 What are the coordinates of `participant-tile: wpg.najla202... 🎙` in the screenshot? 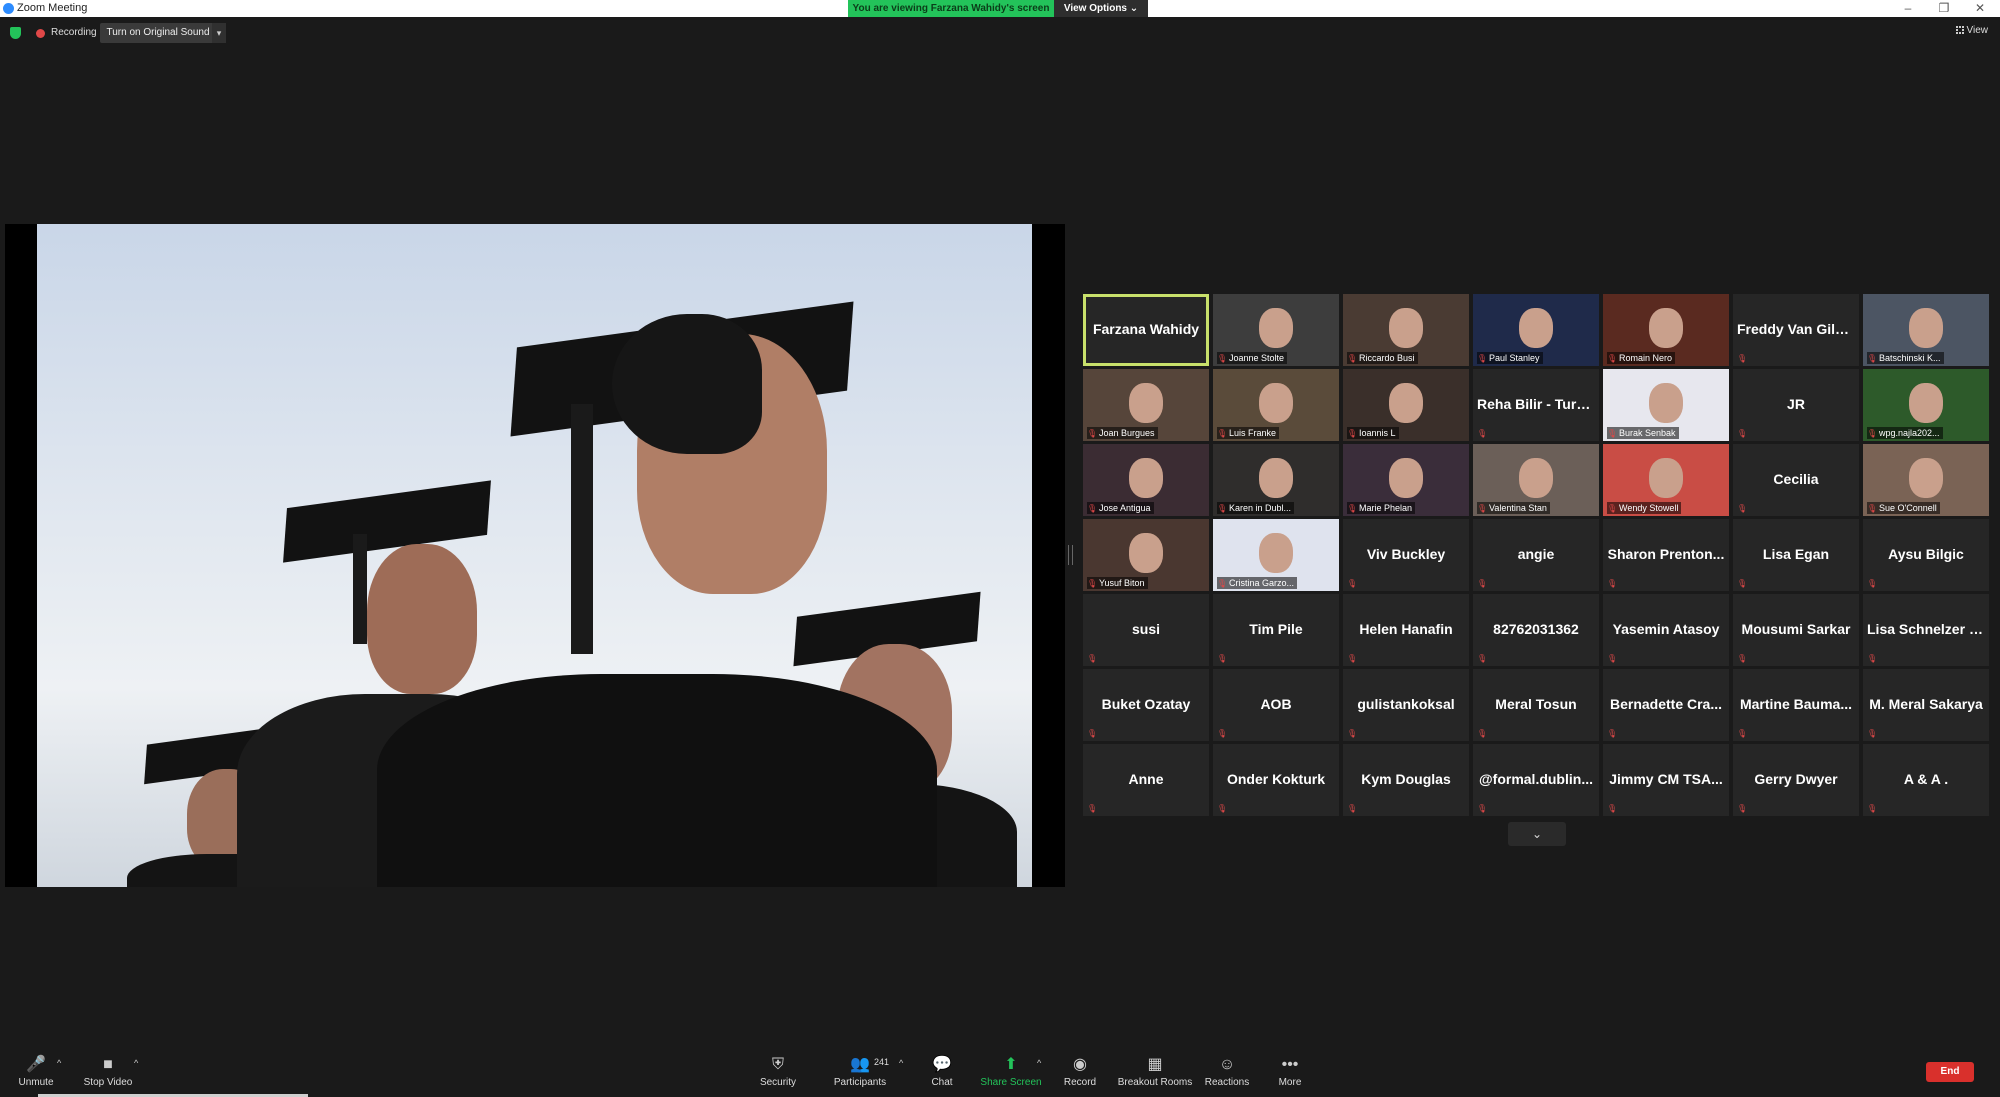 It's located at (1926, 405).